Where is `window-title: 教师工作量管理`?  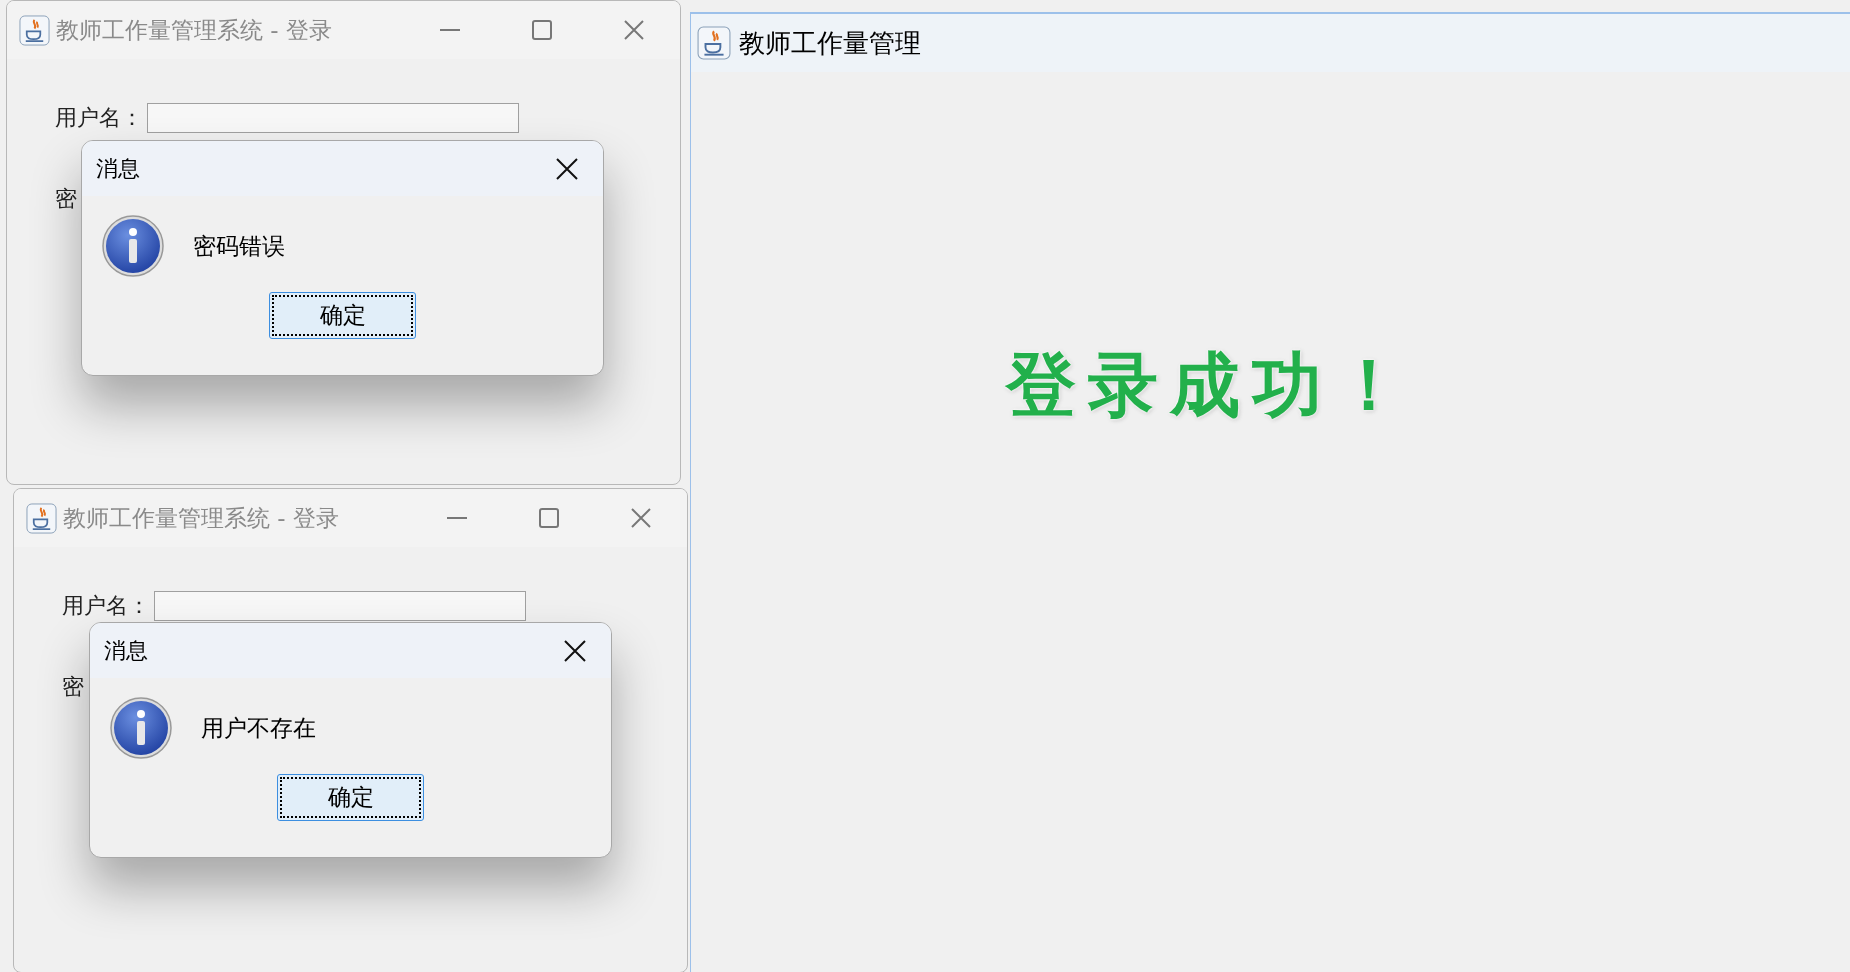
window-title: 教师工作量管理 is located at coordinates (830, 43).